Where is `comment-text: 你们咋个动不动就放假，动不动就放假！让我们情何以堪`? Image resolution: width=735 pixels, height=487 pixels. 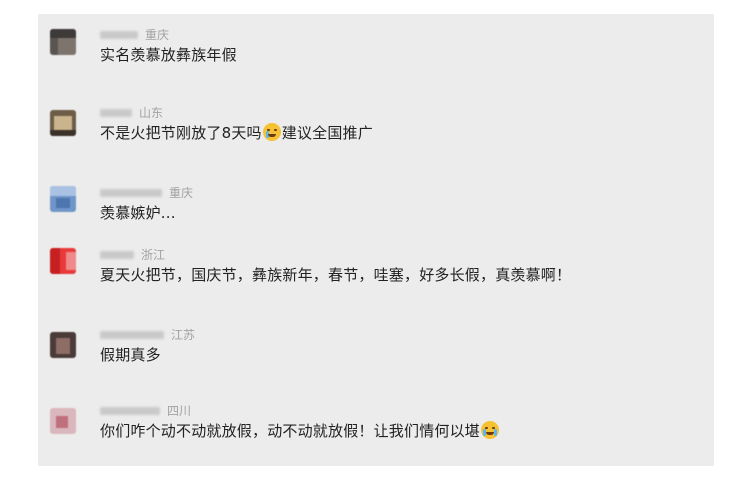
comment-text: 你们咋个动不动就放假，动不动就放假！让我们情何以堪 is located at coordinates (300, 430).